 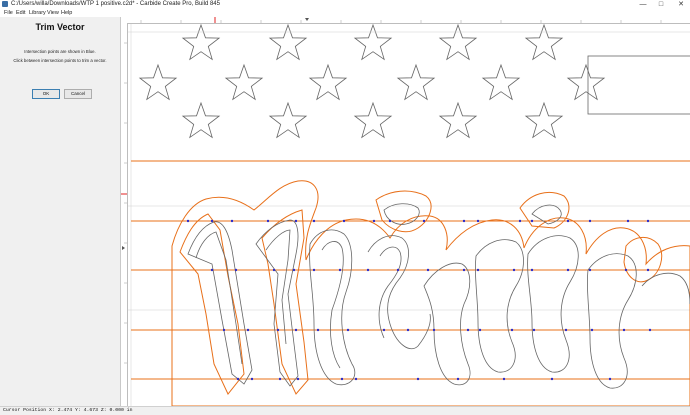 What do you see at coordinates (307, 19) in the screenshot?
I see `center-marker-icon` at bounding box center [307, 19].